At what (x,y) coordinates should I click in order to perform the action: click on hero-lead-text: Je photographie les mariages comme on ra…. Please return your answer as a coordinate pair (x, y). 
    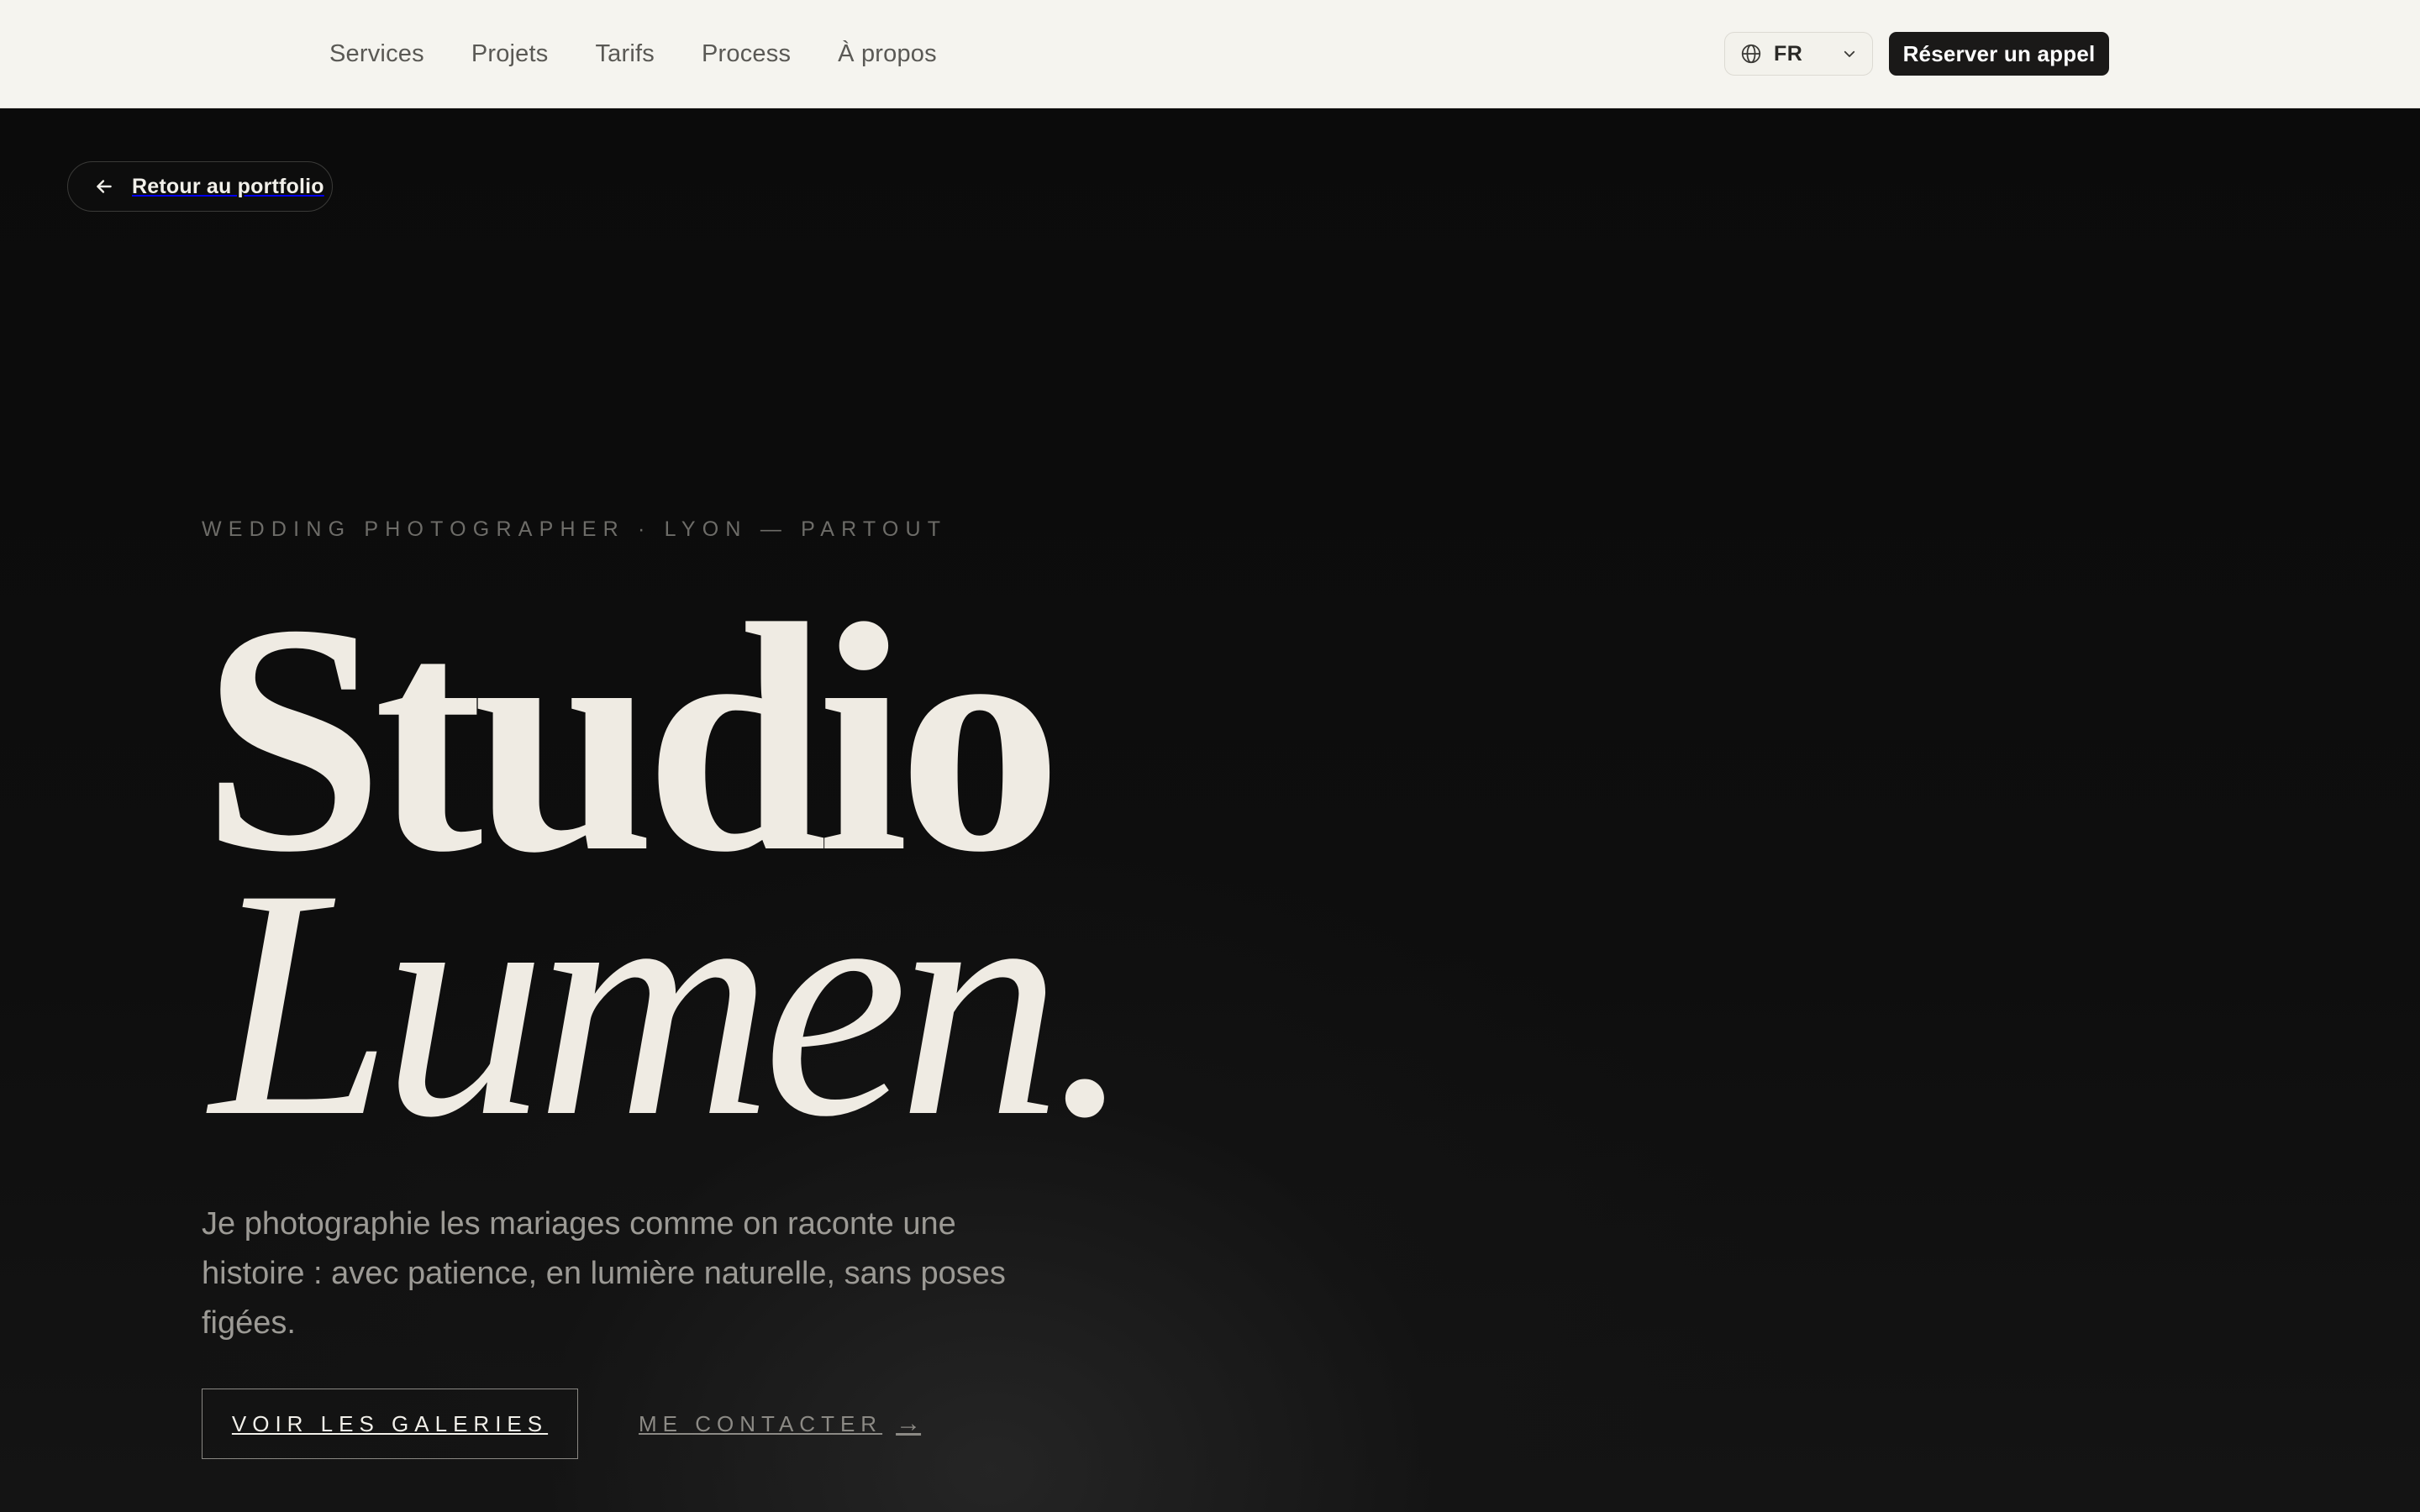
    Looking at the image, I should click on (604, 1273).